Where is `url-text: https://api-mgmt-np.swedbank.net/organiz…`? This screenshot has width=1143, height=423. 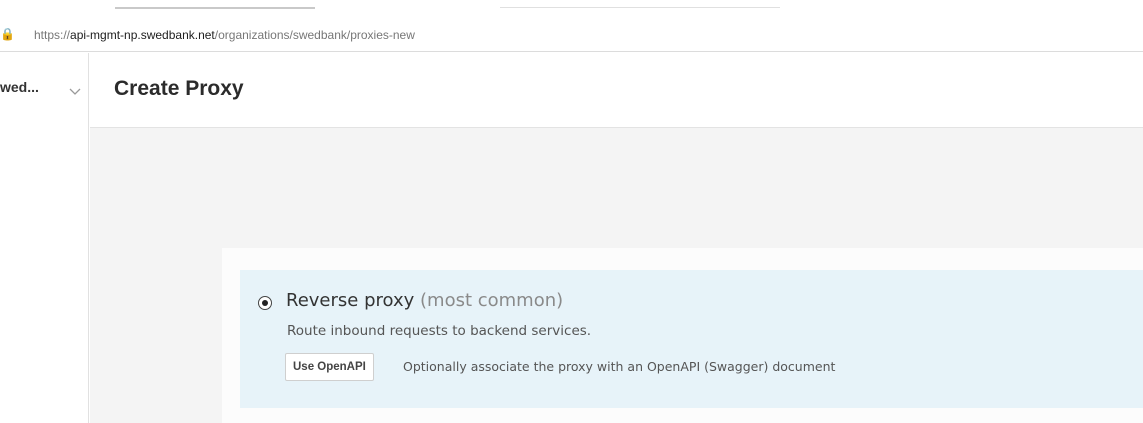 url-text: https://api-mgmt-np.swedbank.net/organiz… is located at coordinates (224, 35).